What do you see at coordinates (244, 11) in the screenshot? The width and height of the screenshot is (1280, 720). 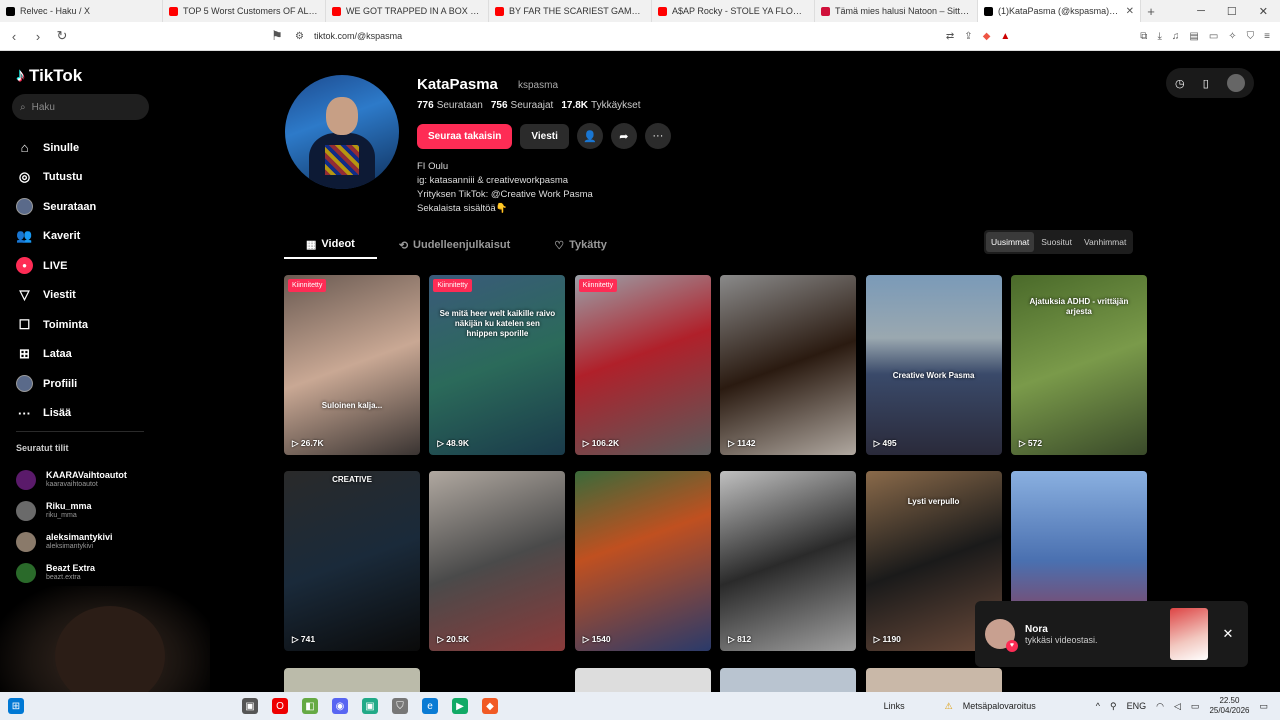 I see `browser-tab: TOP 5 Worst Customers OF ALL TIME` at bounding box center [244, 11].